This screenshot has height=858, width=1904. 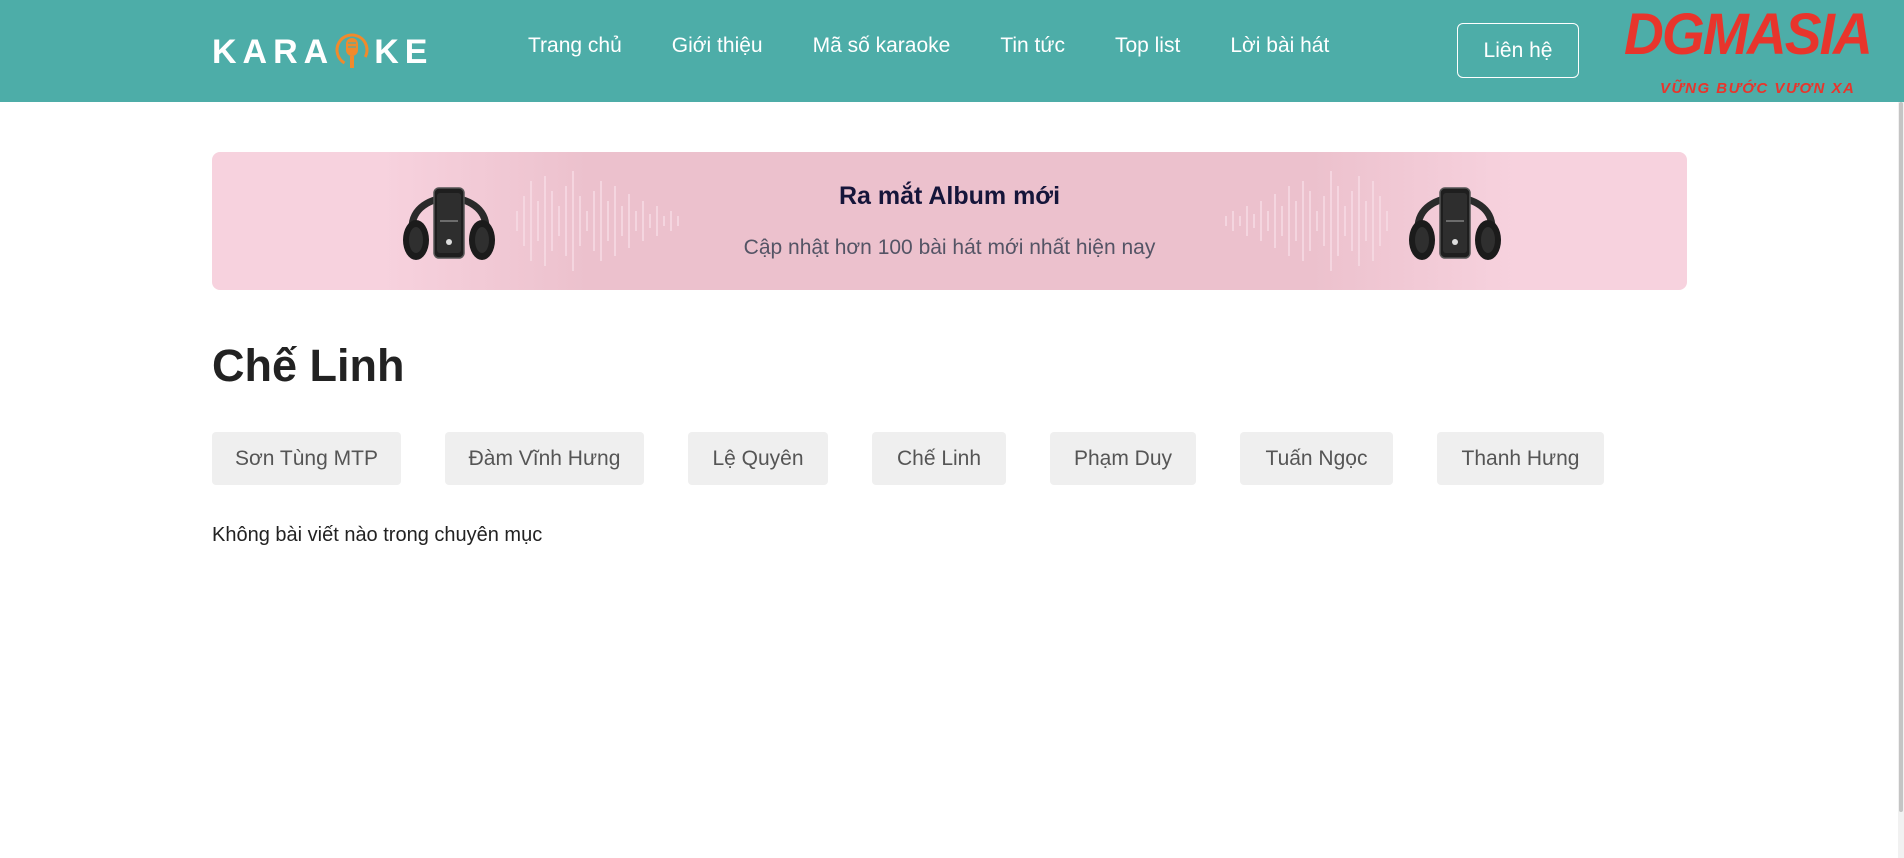 I want to click on brand-main-text: DGMASIA, so click(x=1748, y=34).